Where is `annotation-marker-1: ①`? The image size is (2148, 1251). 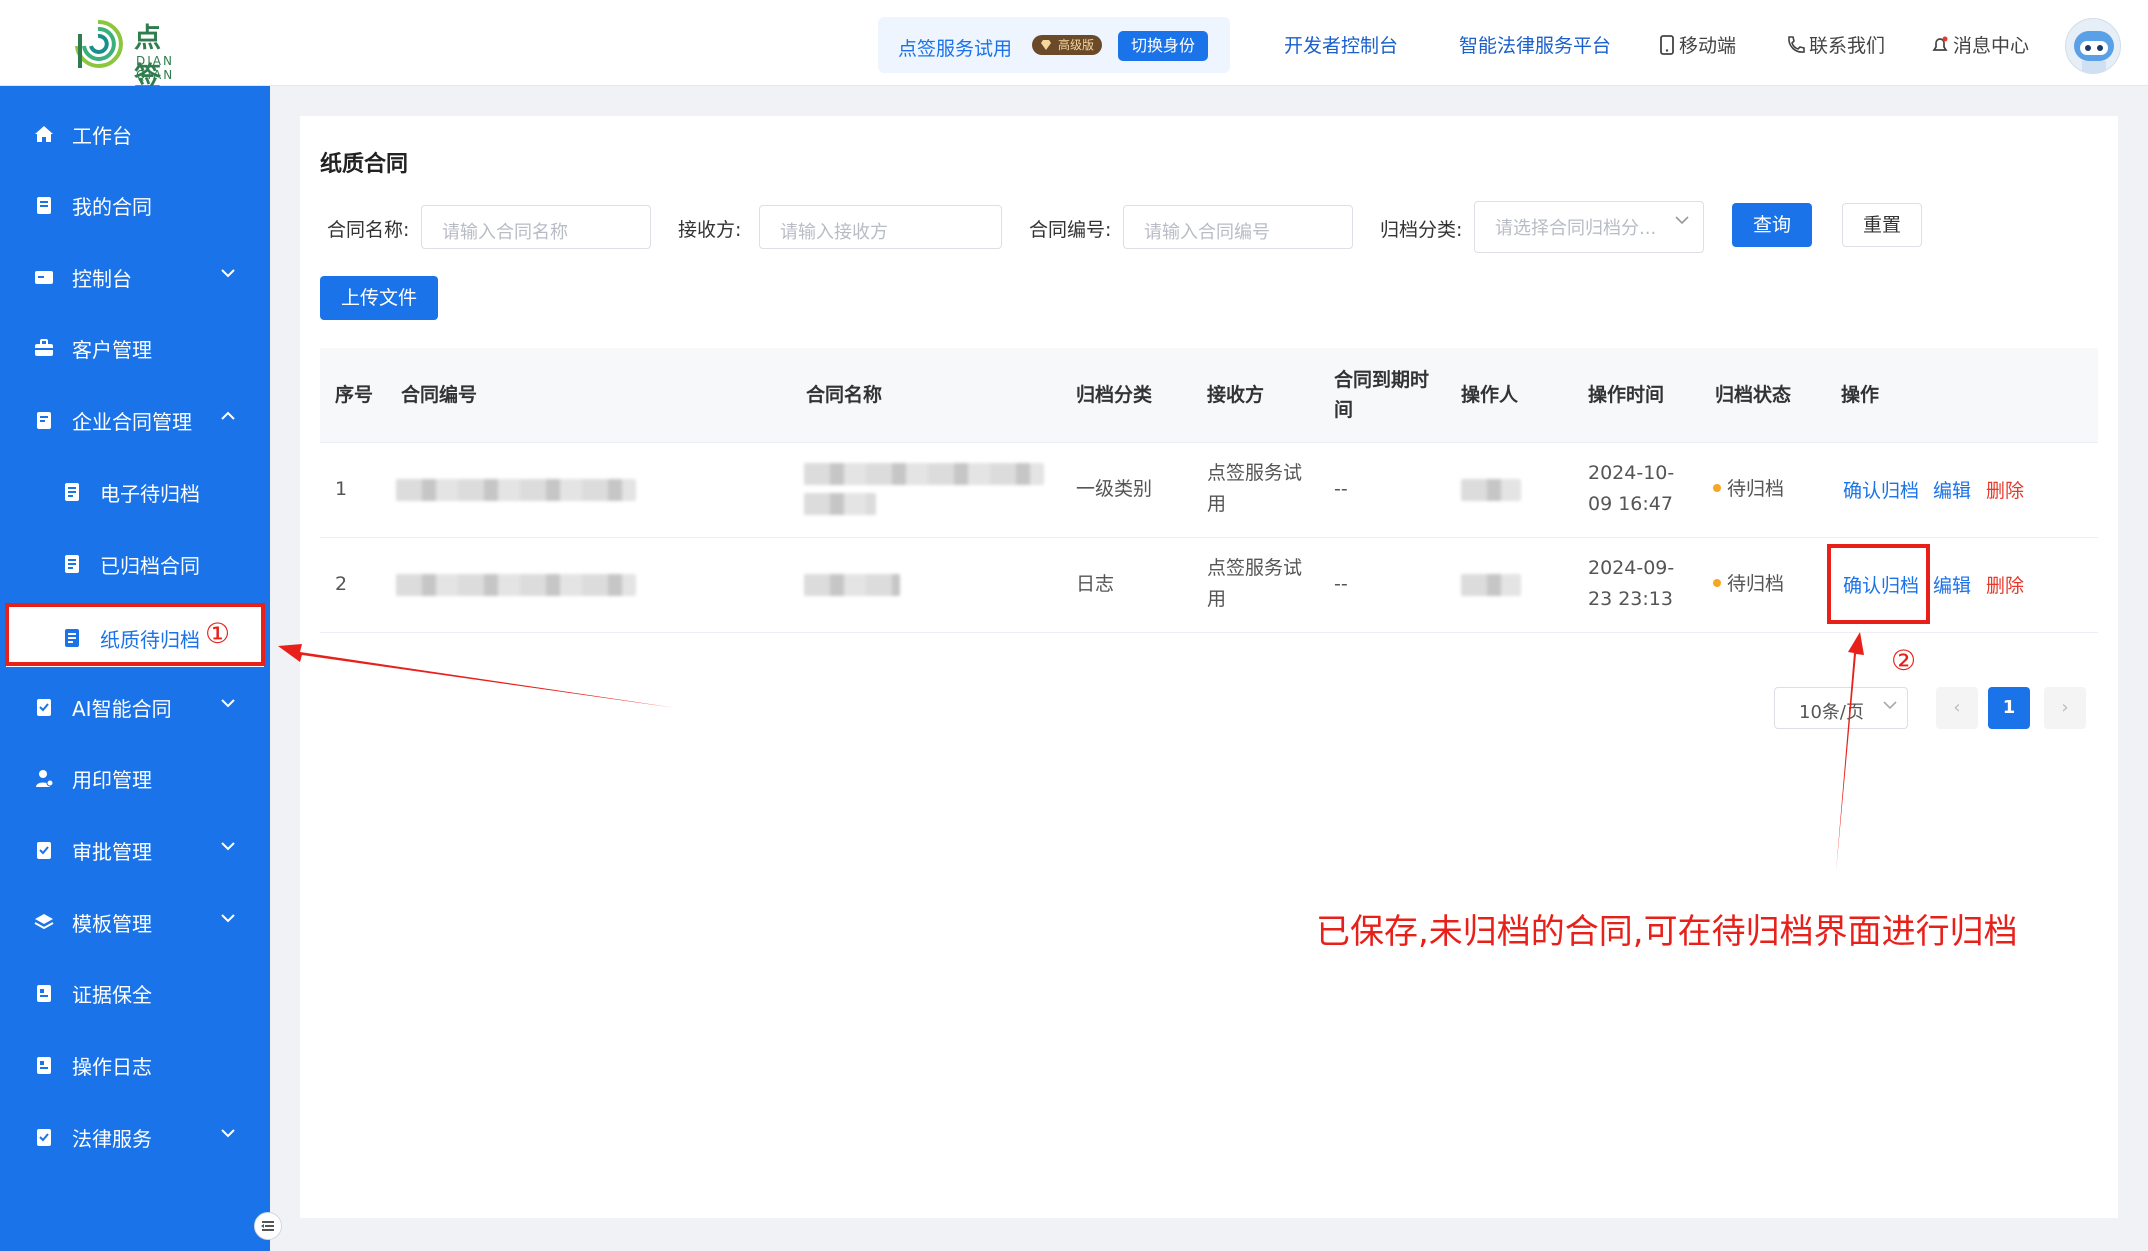 annotation-marker-1: ① is located at coordinates (218, 633).